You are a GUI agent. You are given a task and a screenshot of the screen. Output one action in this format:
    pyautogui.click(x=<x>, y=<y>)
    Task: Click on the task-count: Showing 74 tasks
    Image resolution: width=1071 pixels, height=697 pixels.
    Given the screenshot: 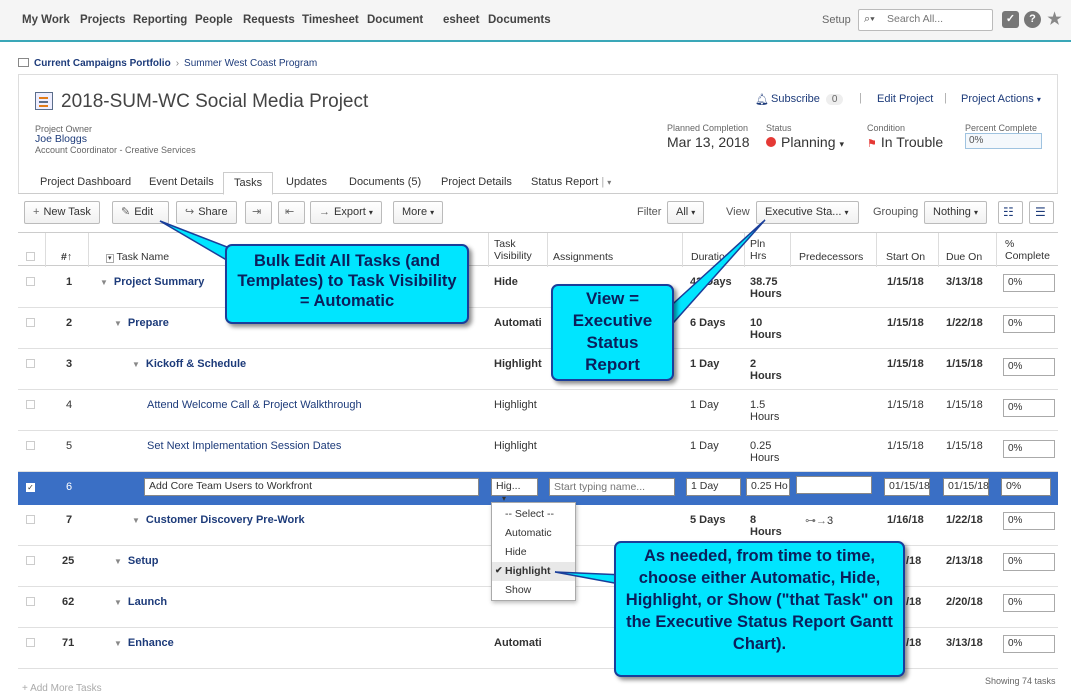 What is the action you would take?
    pyautogui.click(x=1020, y=681)
    